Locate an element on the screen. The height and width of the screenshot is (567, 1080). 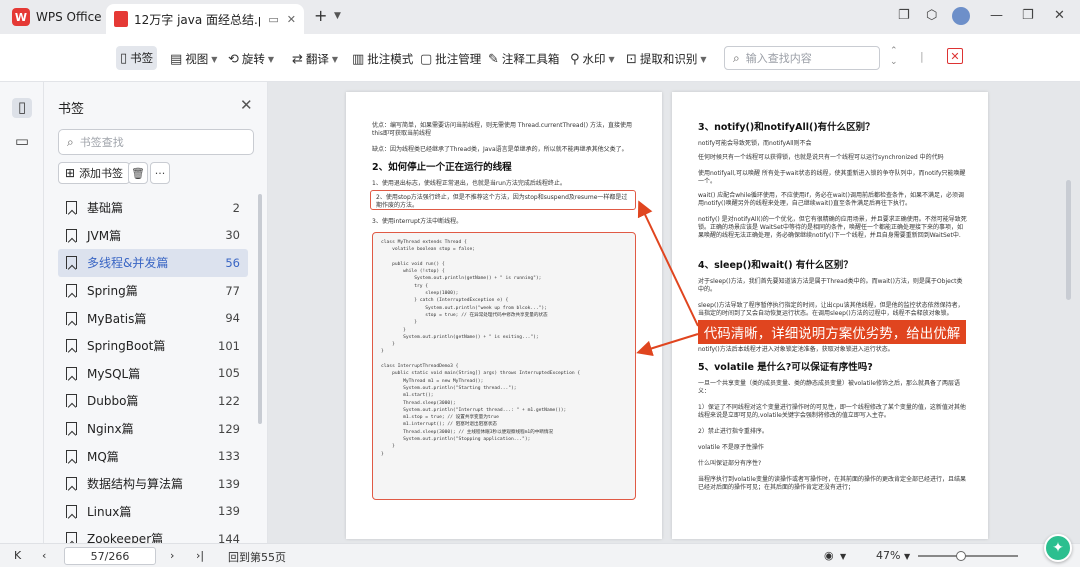
bookmark-item: Dubbo篇 122 is located at coordinates (153, 401).